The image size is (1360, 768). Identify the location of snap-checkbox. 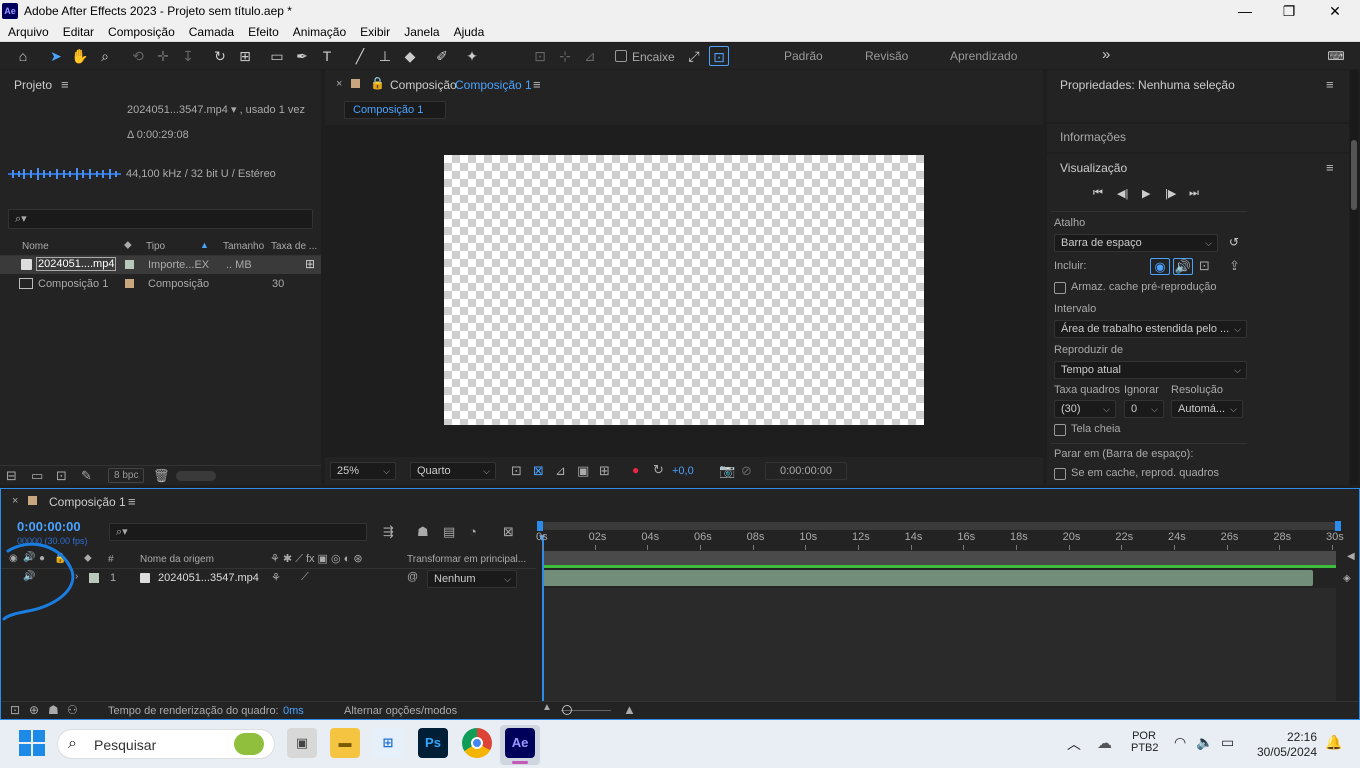
(621, 56).